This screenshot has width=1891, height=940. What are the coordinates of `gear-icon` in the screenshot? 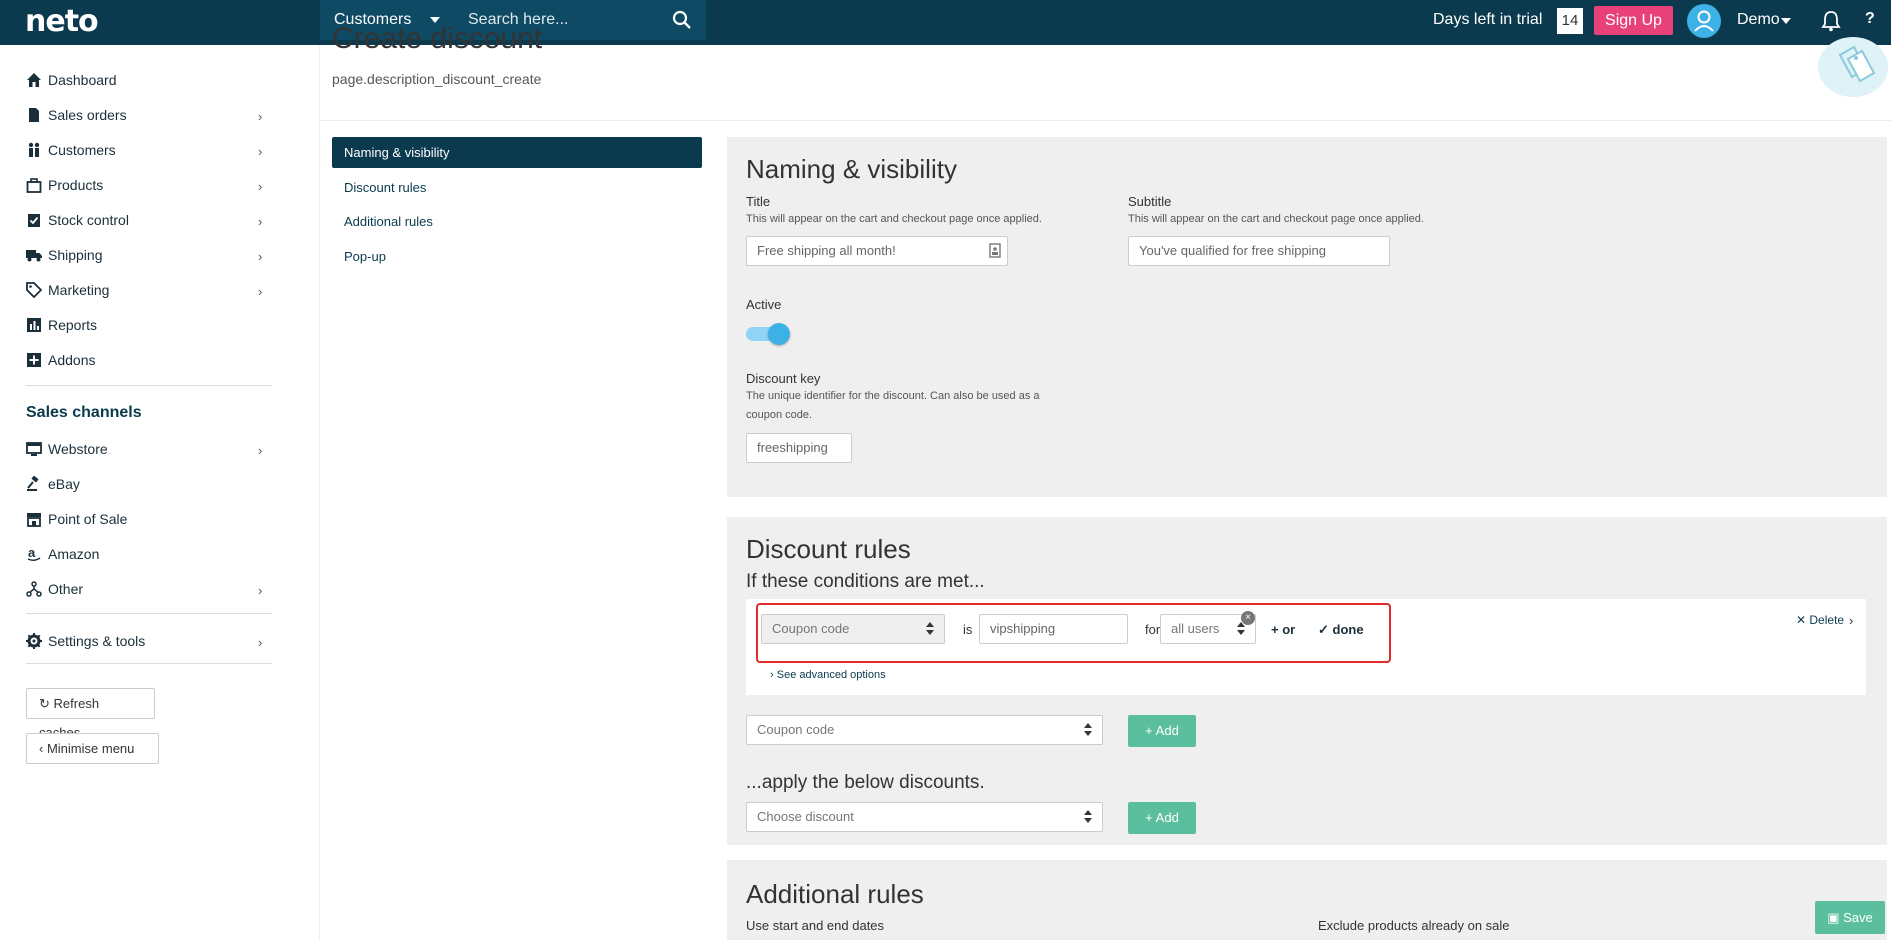 It's located at (34, 641).